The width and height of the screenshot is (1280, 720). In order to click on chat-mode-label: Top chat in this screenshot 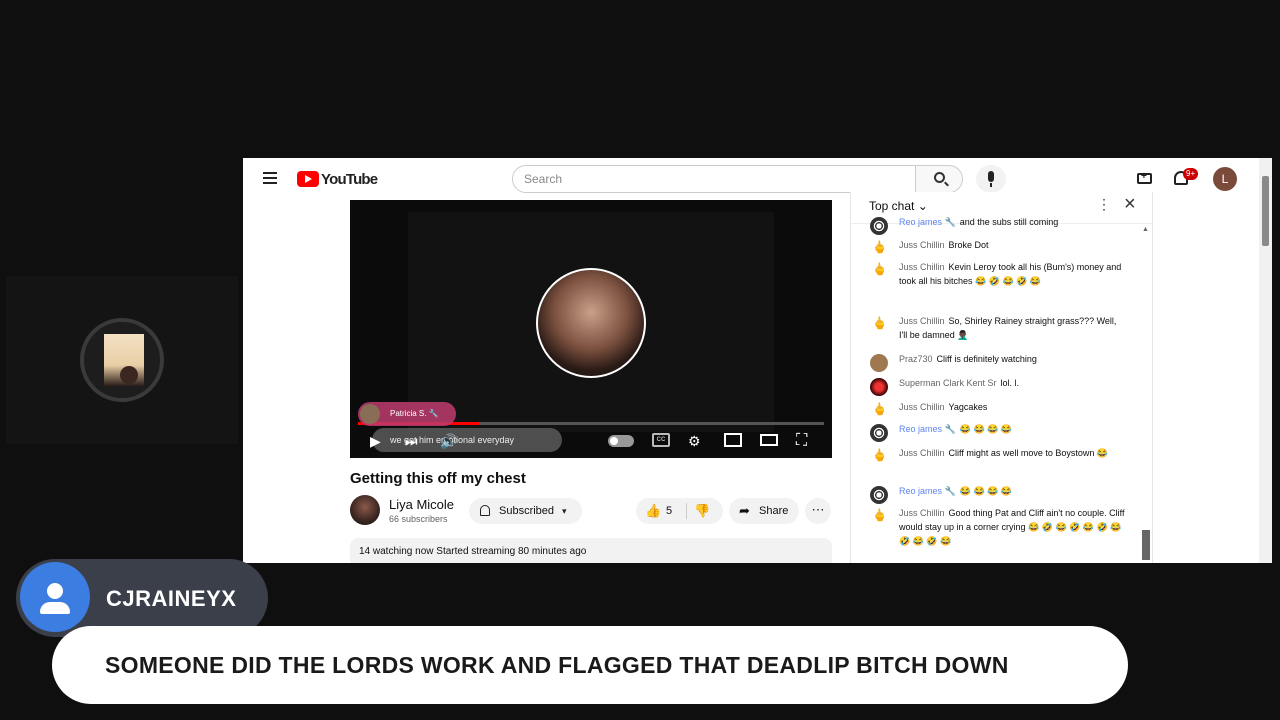, I will do `click(892, 206)`.